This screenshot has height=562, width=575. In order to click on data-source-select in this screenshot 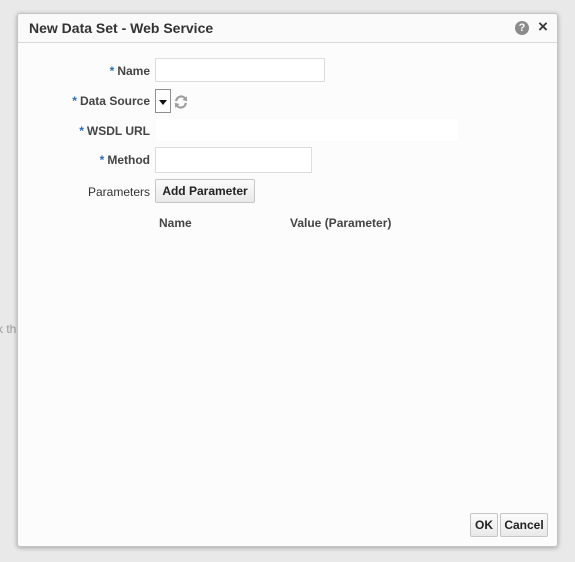, I will do `click(163, 101)`.